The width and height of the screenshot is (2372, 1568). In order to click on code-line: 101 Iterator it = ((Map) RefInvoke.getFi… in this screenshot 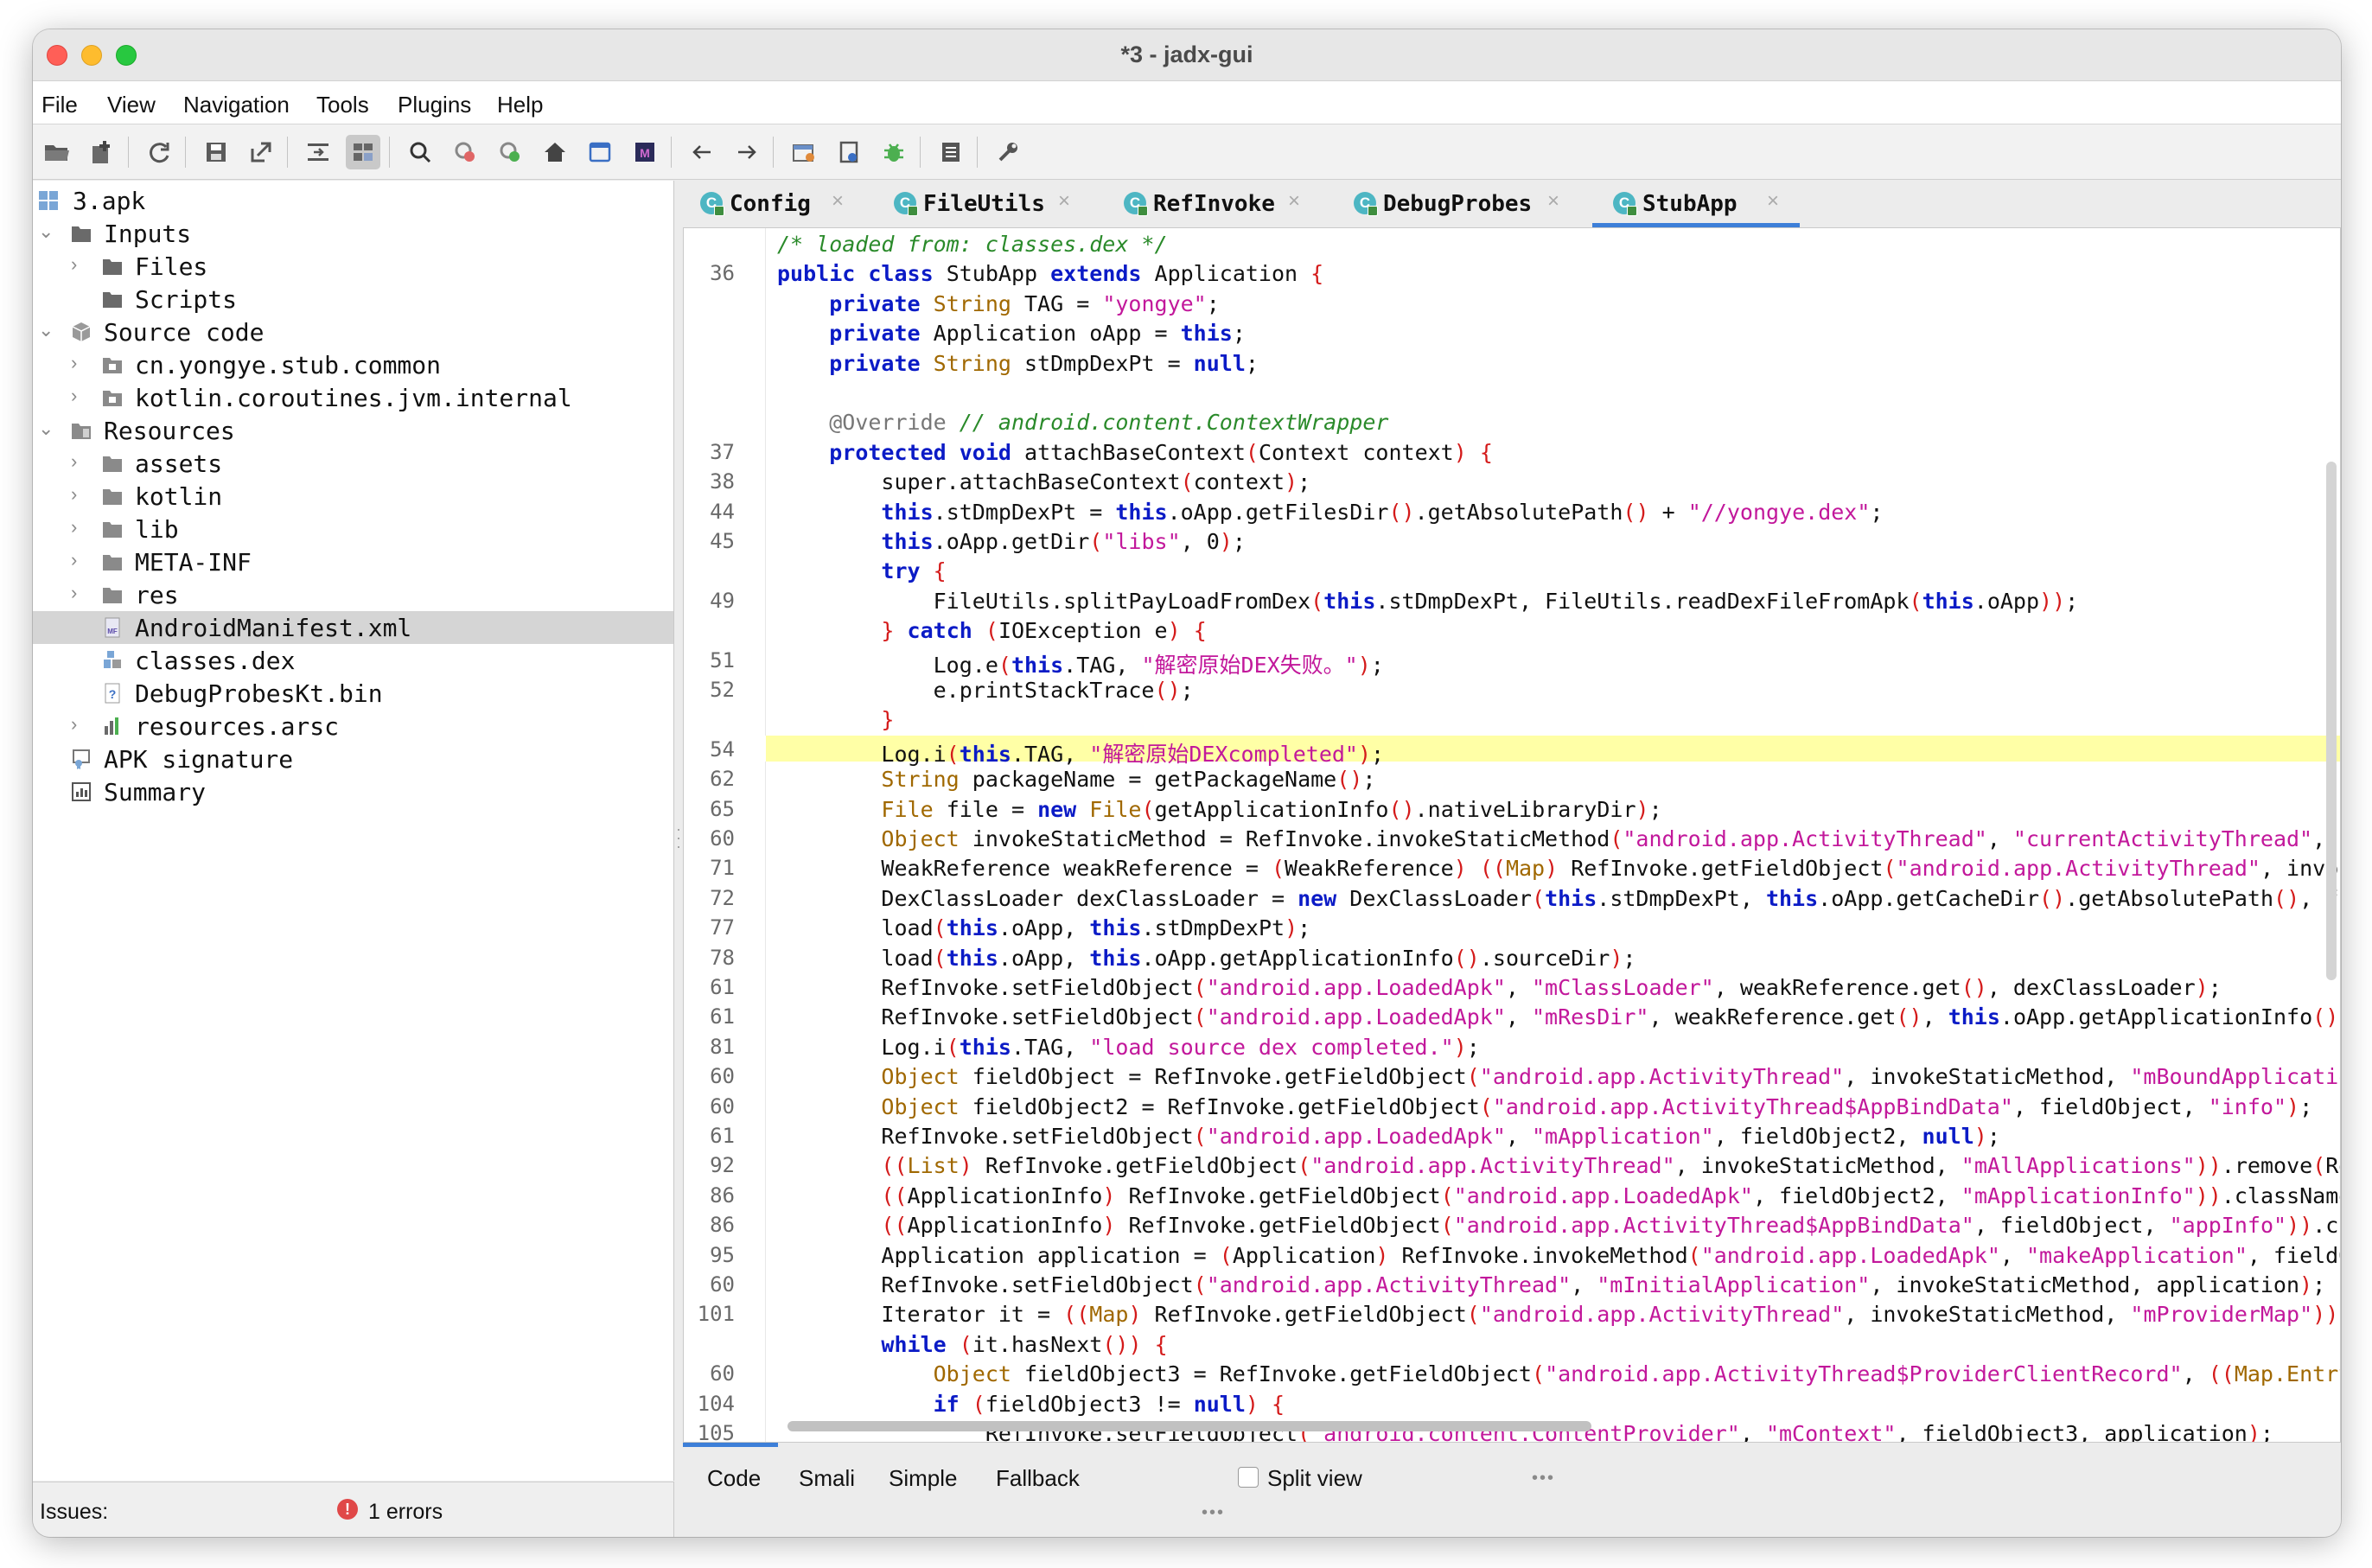, I will do `click(1512, 1313)`.